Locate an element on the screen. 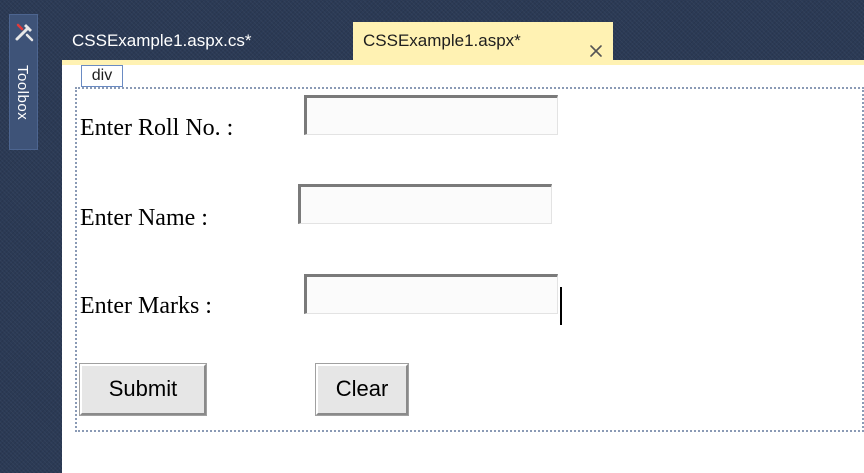 This screenshot has height=473, width=864. roll-label: Enter Roll No. : is located at coordinates (157, 128).